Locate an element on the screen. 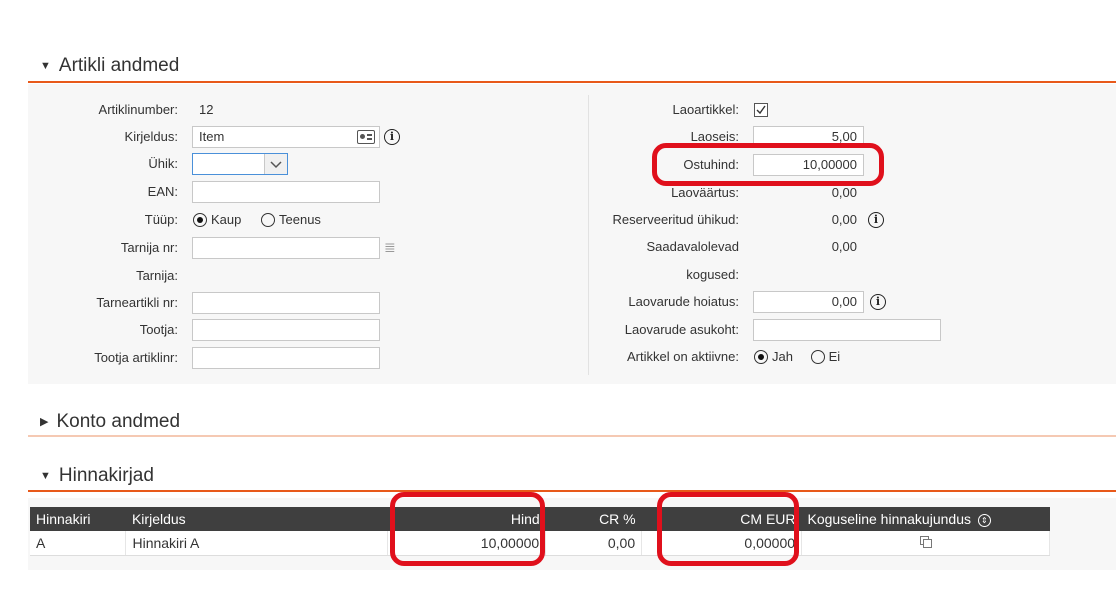 The image size is (1116, 613). radio-jah: Jah is located at coordinates (773, 356).